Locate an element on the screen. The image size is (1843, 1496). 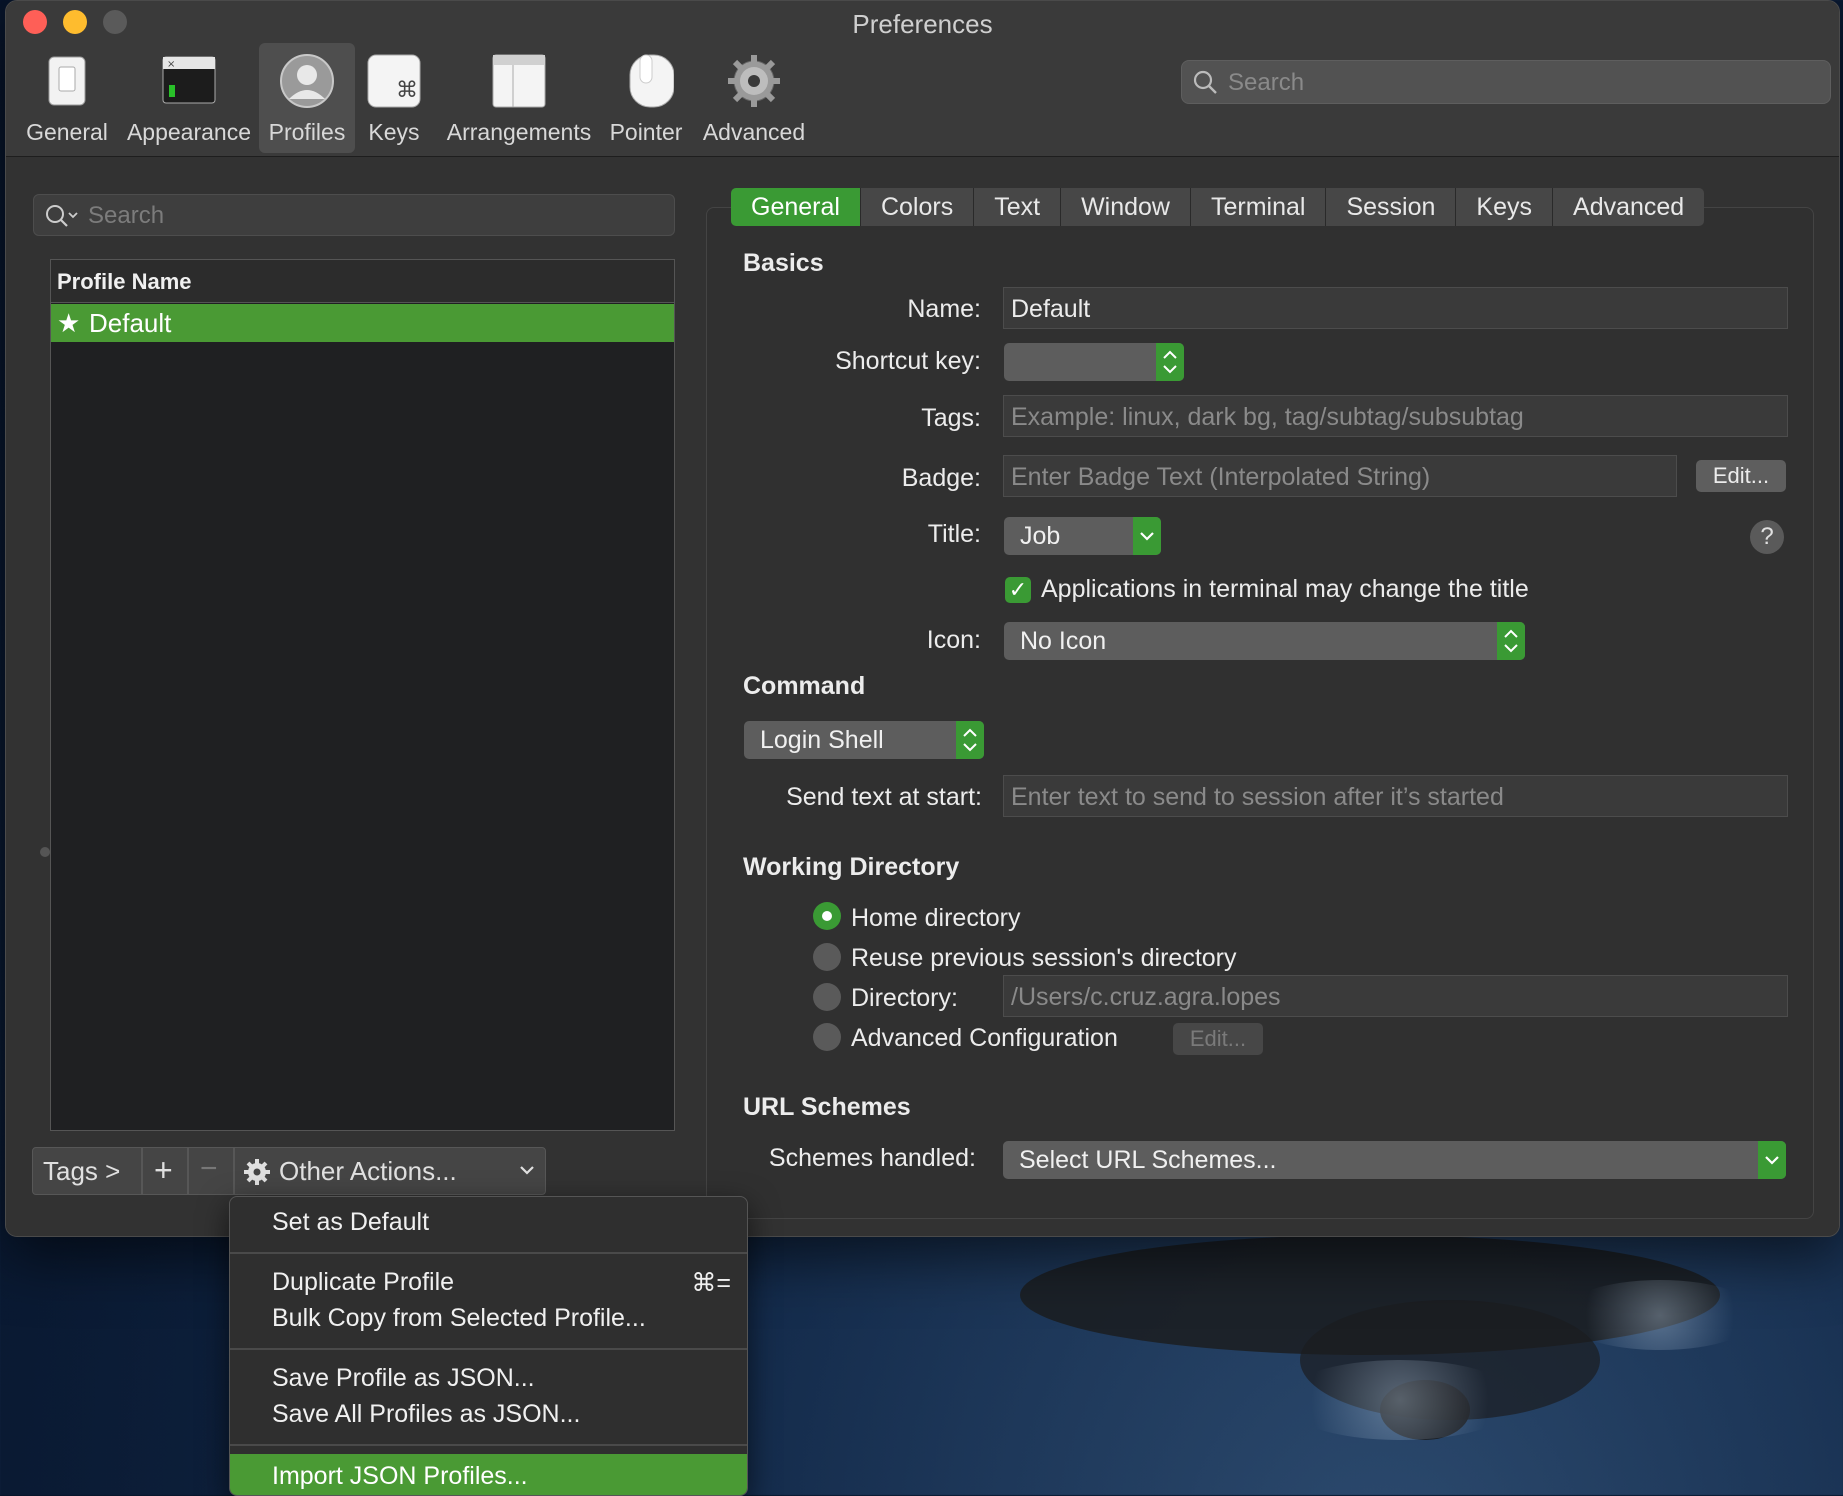
profile-row-default: ★ Default is located at coordinates (362, 323).